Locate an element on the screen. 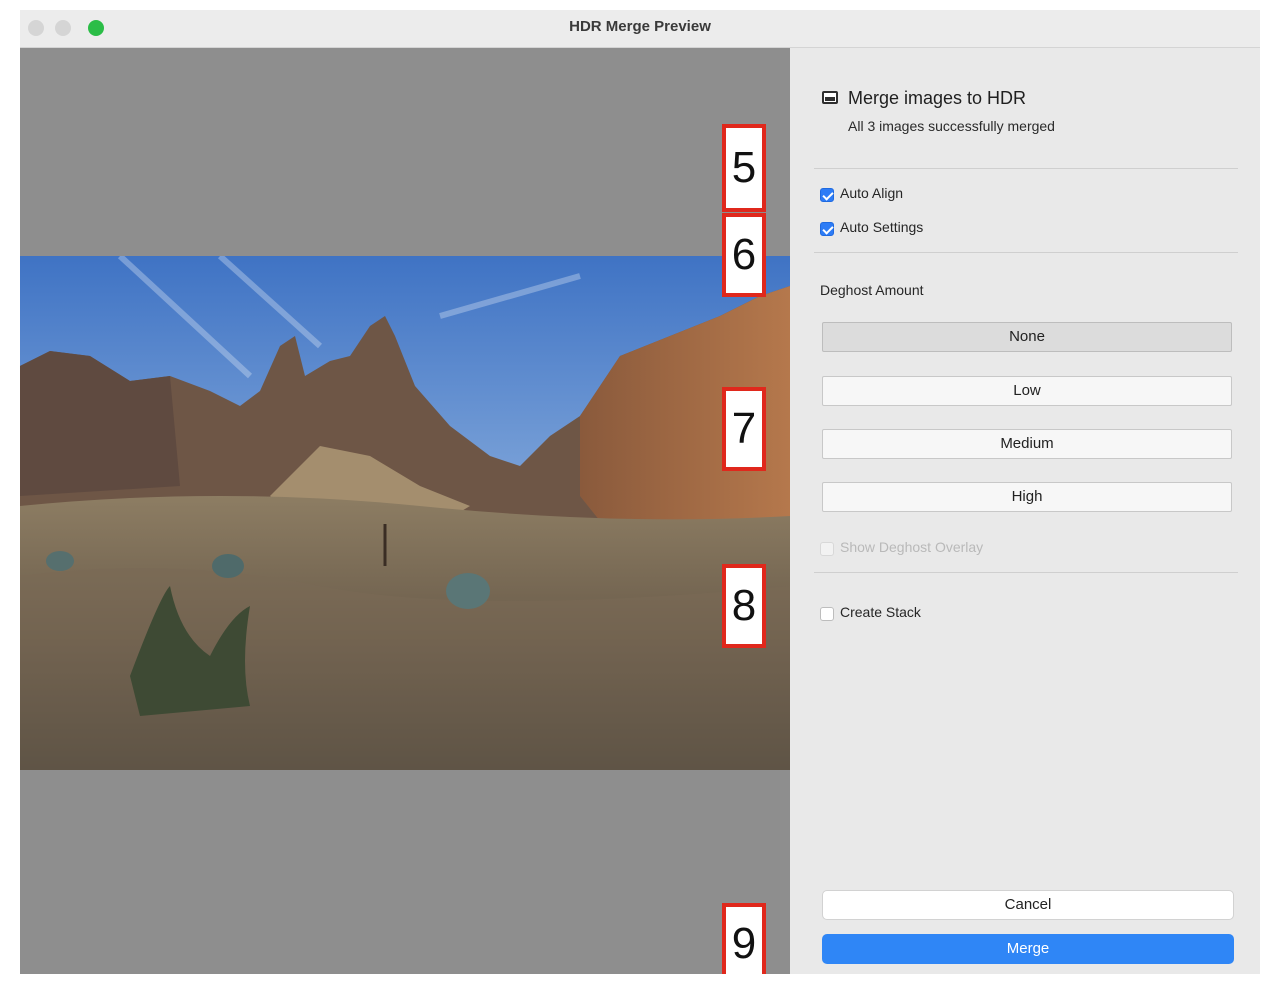  image-icon is located at coordinates (830, 97).